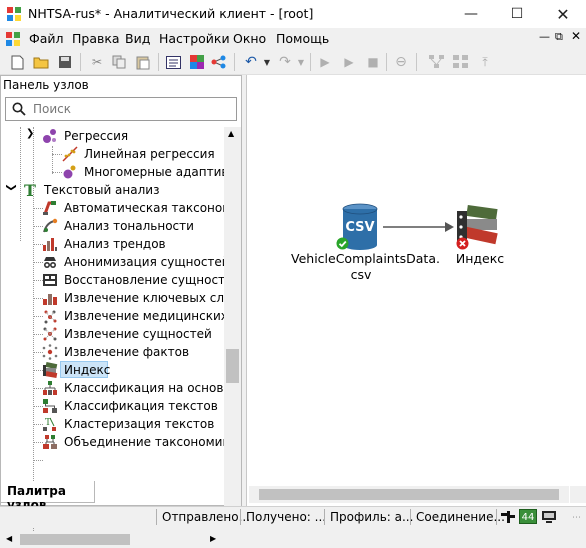  Describe the element at coordinates (69, 172) in the screenshot. I see `mars-icon` at that location.